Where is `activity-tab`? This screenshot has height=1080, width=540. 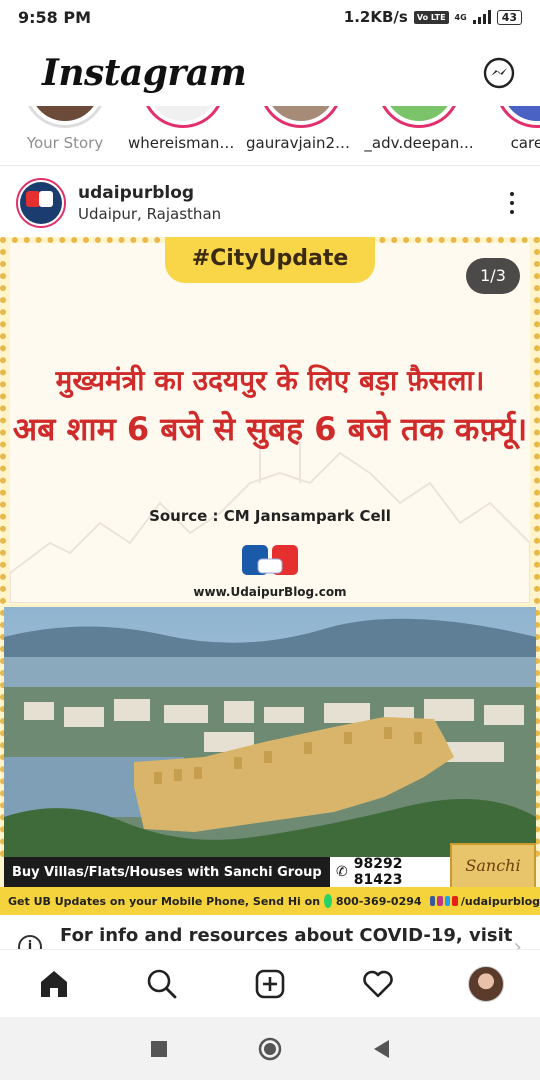
activity-tab is located at coordinates (378, 984).